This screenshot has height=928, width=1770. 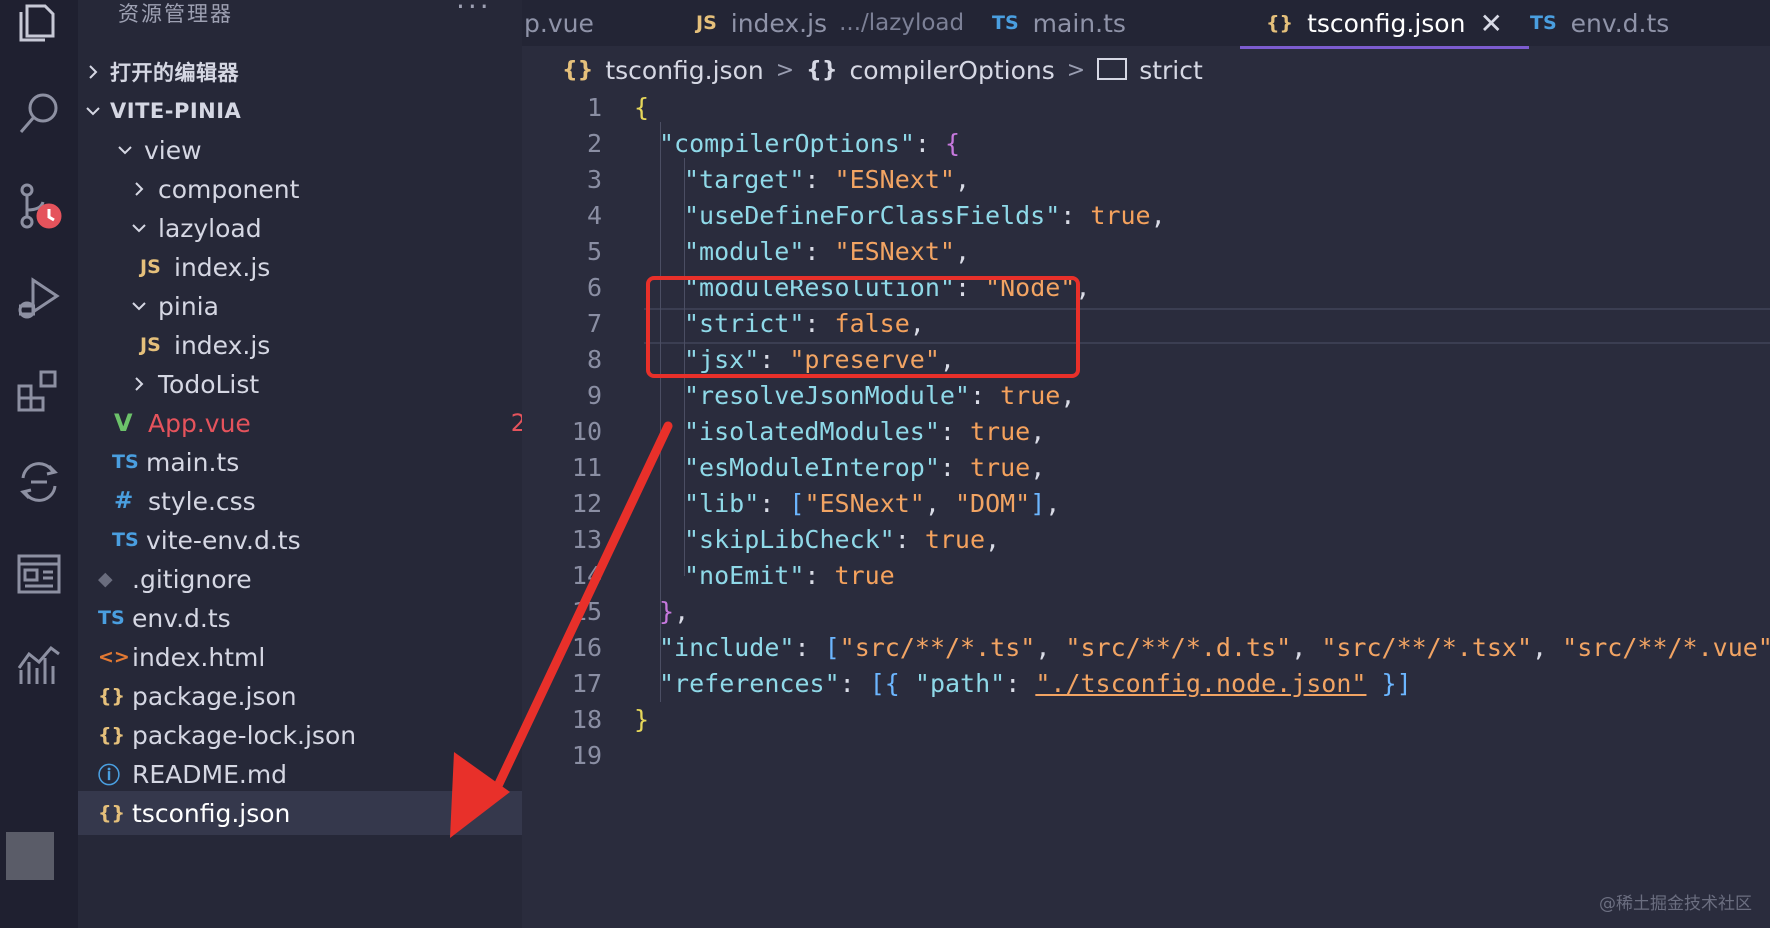 What do you see at coordinates (317, 540) in the screenshot?
I see `tree-file-vite-env: TS vite-env.d.ts` at bounding box center [317, 540].